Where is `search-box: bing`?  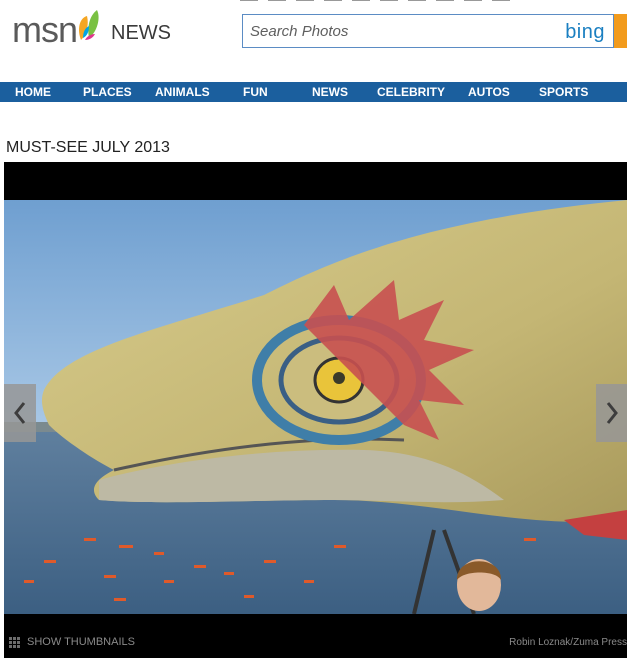
search-box: bing is located at coordinates (428, 31).